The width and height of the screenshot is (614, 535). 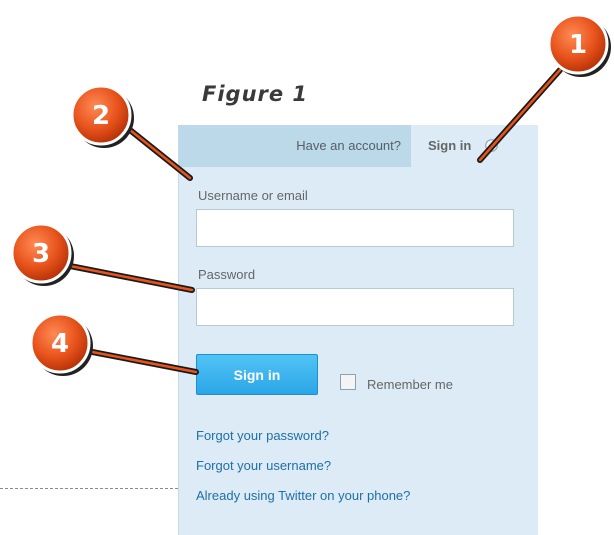 I want to click on callout-number-2: 2, so click(x=101, y=116).